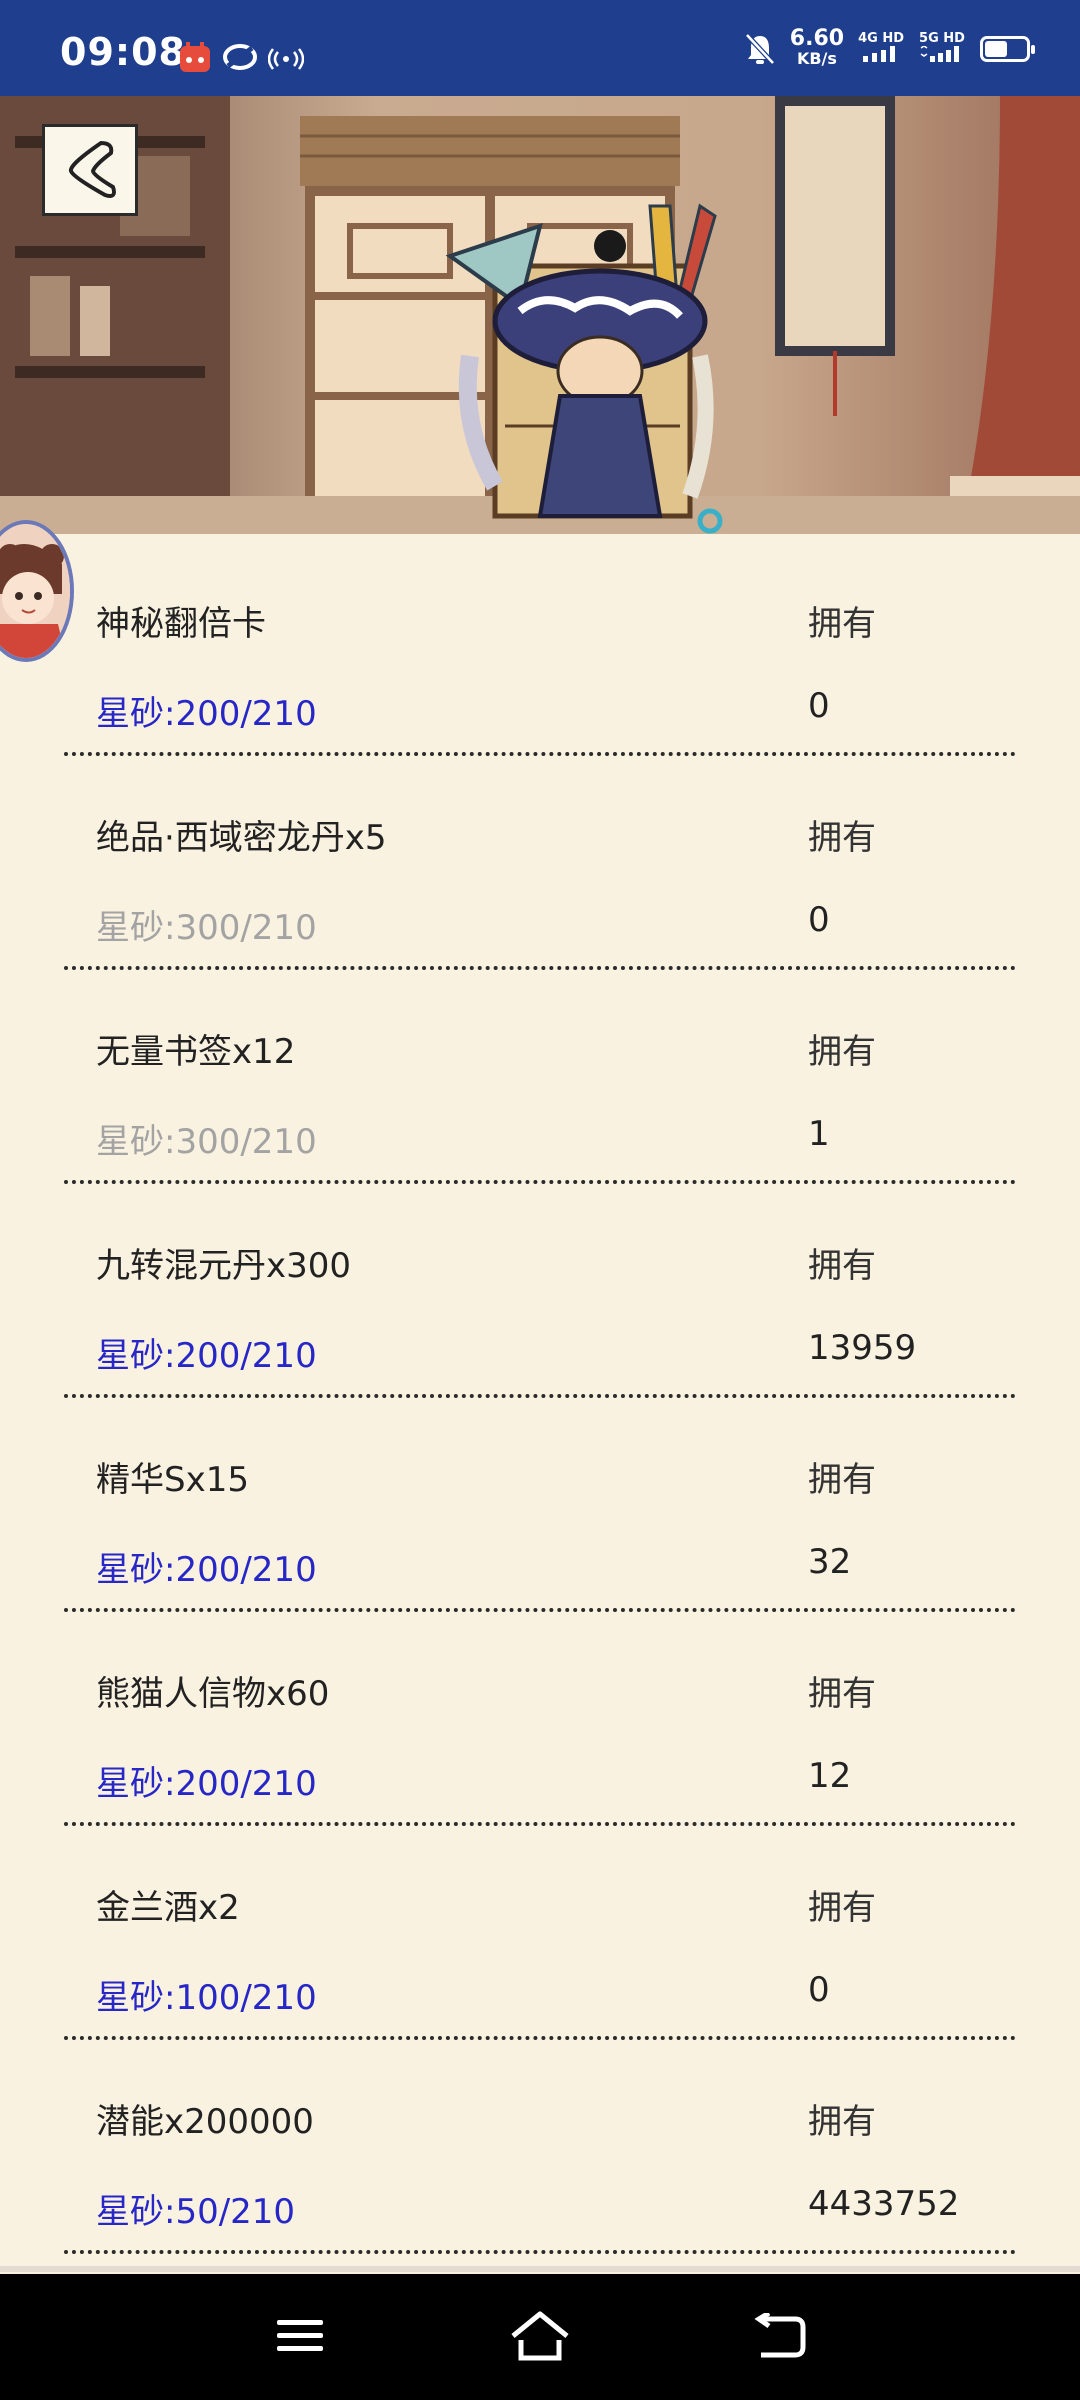 This screenshot has width=1080, height=2400. I want to click on shop-item-row: 无量书签x12 拥有星砂:300/210 1, so click(540, 1076).